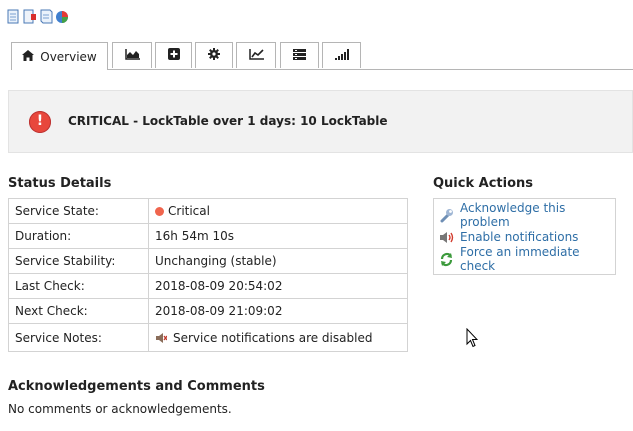 The width and height of the screenshot is (633, 431). I want to click on acknowledge-link: Acknowledge this problem, so click(537, 215).